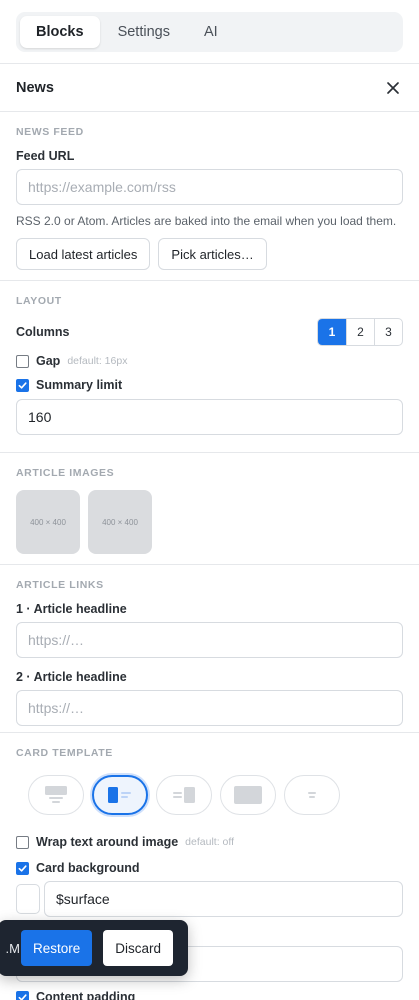 The image size is (419, 1000). I want to click on columns-option-2: 2, so click(360, 332).